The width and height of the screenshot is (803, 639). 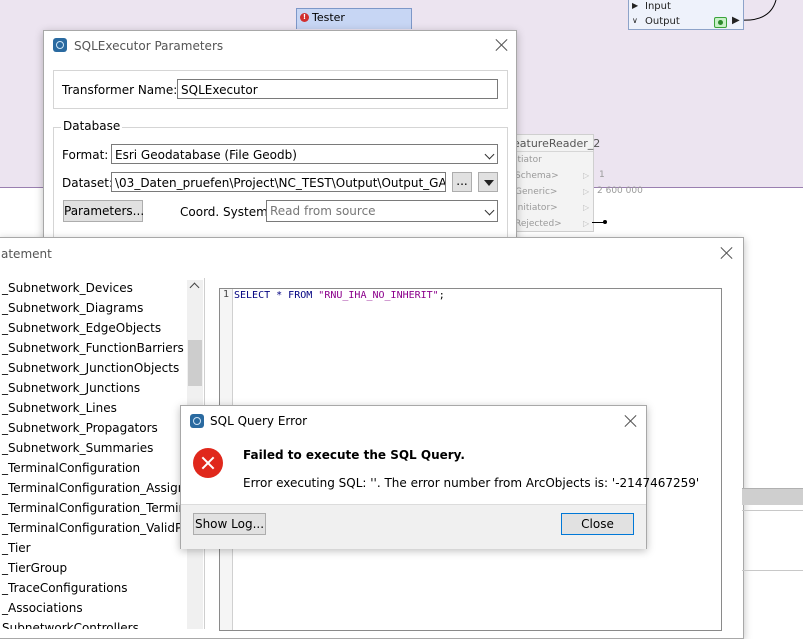 I want to click on table-list-item: _Tier, so click(x=102, y=548).